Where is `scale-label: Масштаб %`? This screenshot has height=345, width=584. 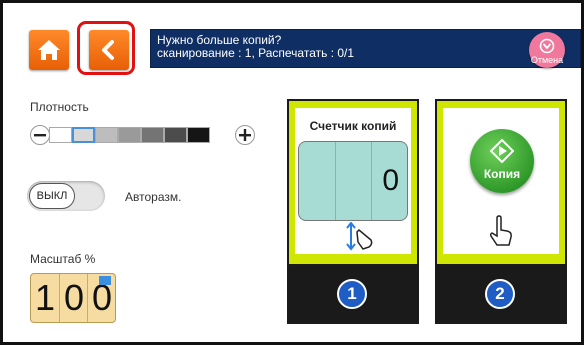
scale-label: Масштаб % is located at coordinates (63, 259).